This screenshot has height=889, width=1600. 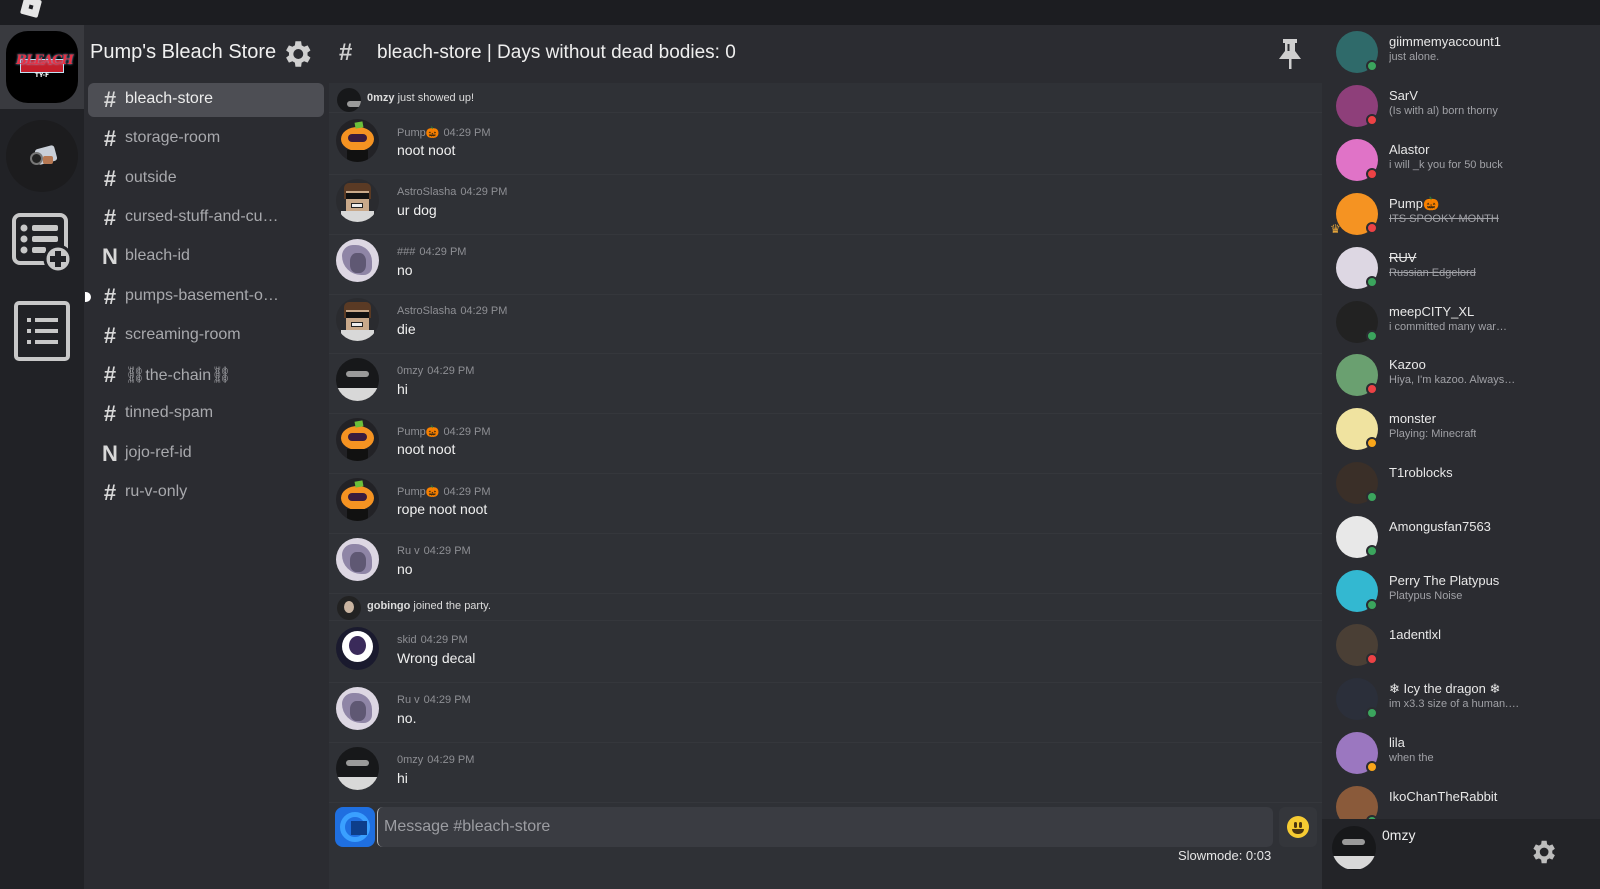 I want to click on pin-icon, so click(x=1290, y=54).